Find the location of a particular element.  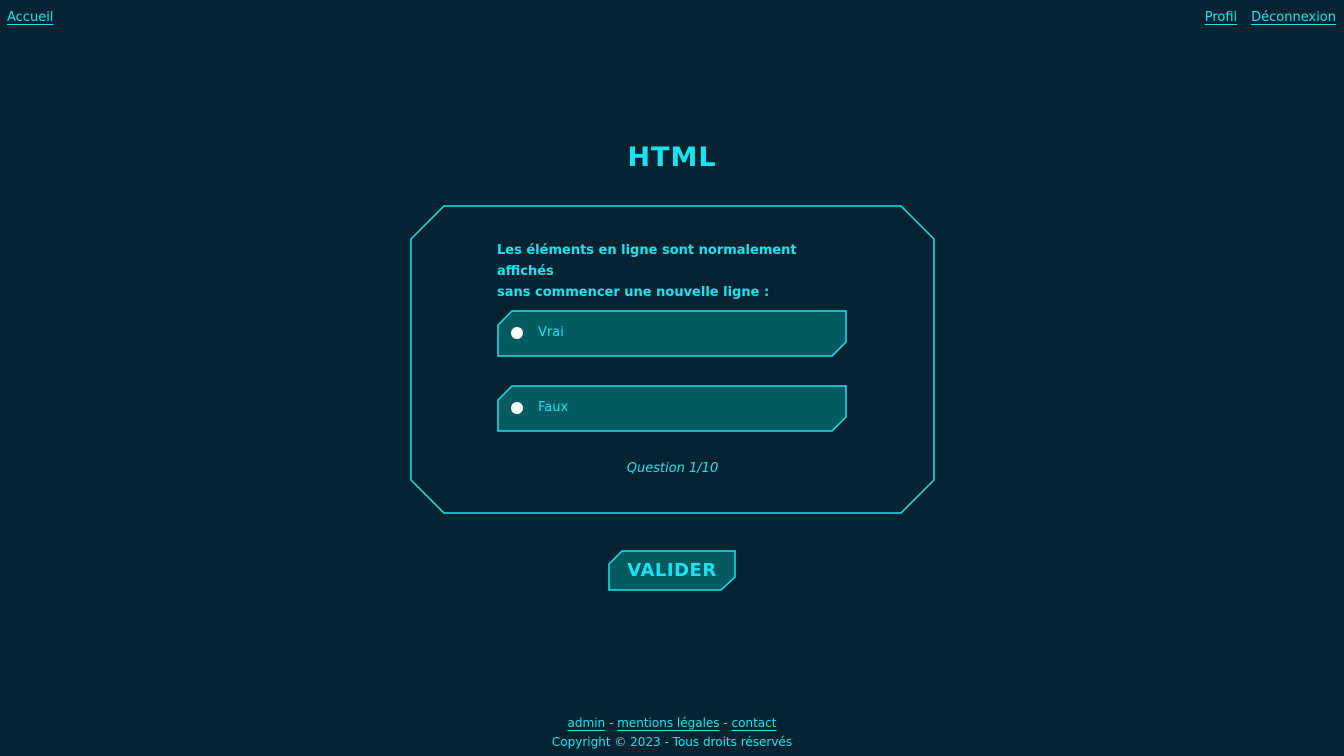

top-nav-left: Accueil is located at coordinates (30, 17).